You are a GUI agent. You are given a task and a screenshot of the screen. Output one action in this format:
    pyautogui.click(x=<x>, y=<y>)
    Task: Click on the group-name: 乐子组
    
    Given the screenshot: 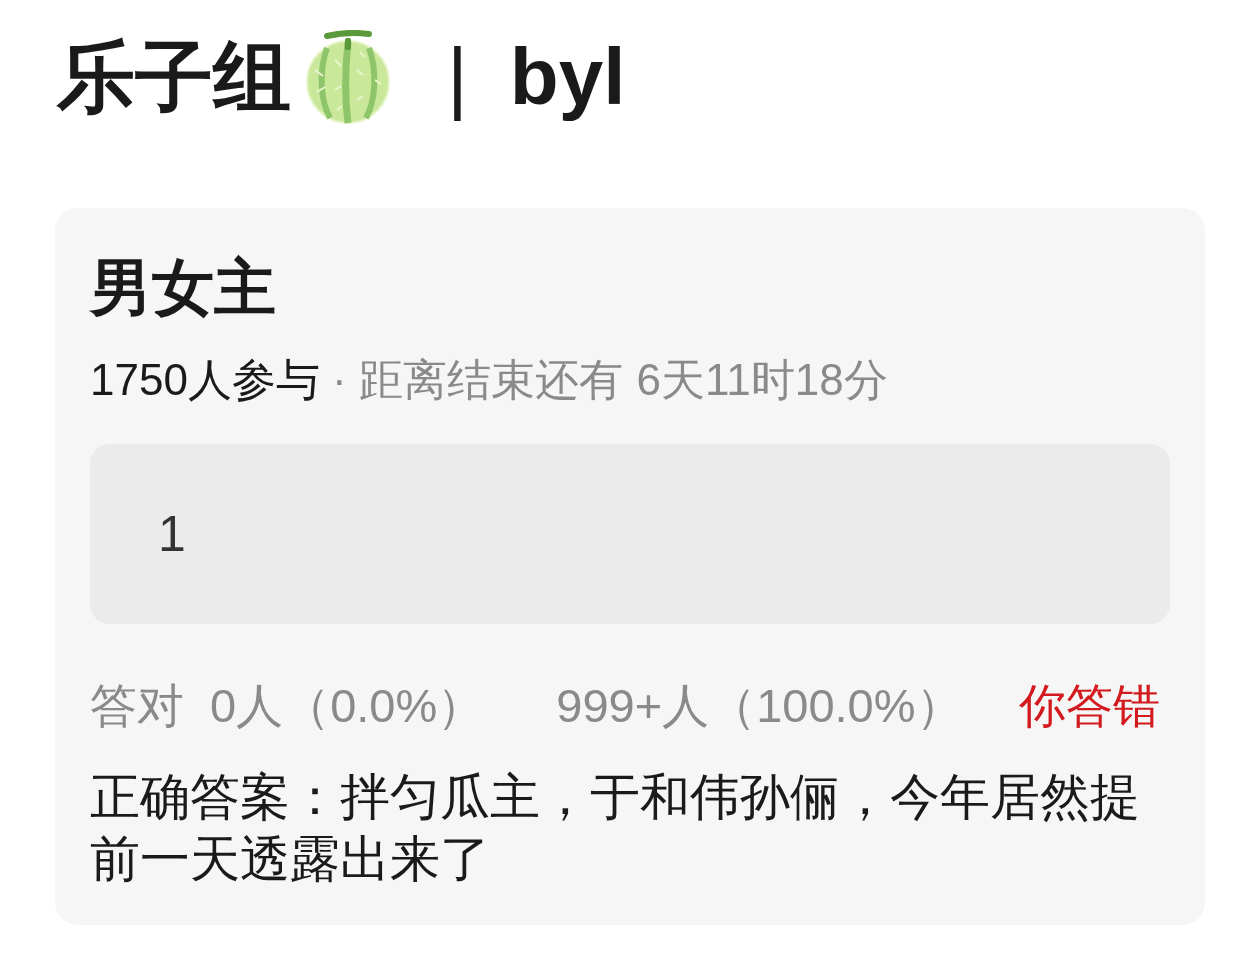 What is the action you would take?
    pyautogui.click(x=174, y=77)
    